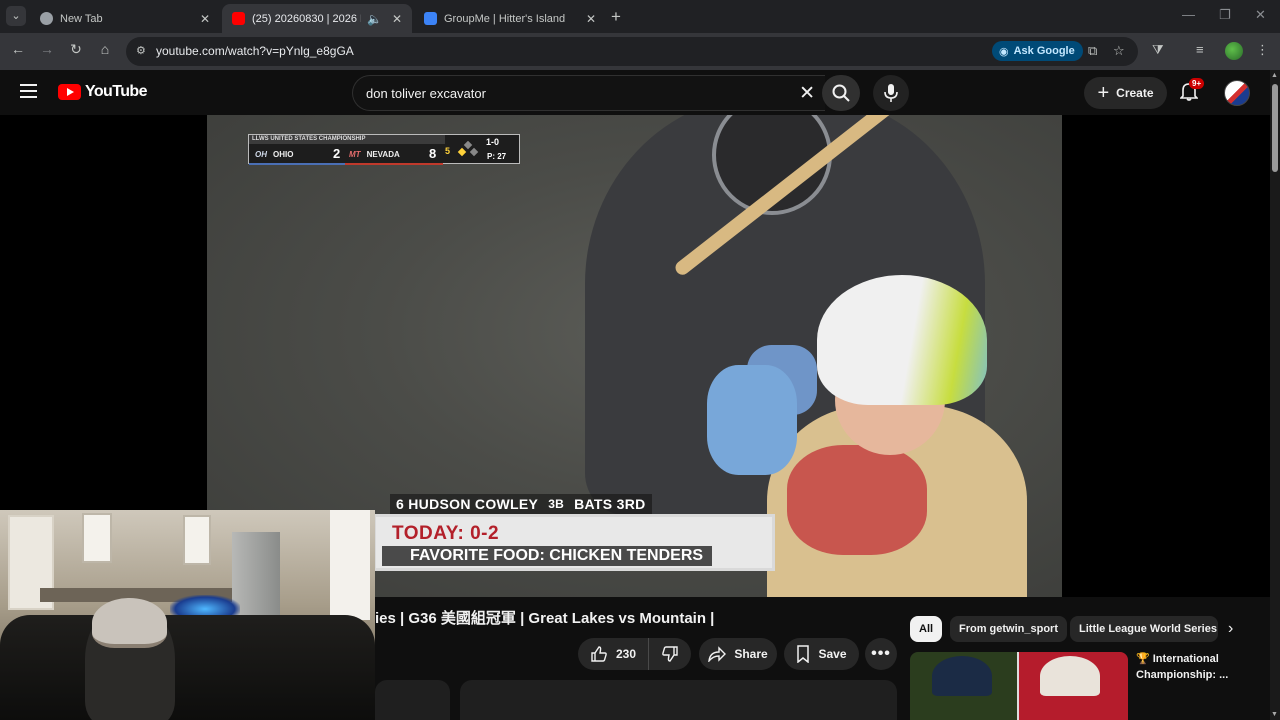  I want to click on home-icon: ⌂, so click(105, 49).